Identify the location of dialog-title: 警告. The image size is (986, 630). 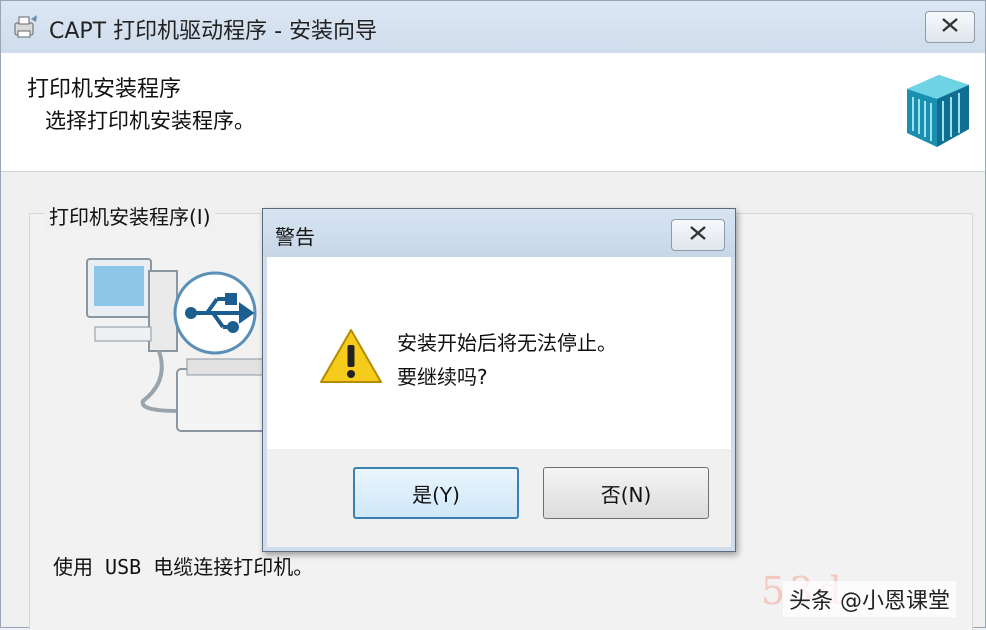
(295, 237).